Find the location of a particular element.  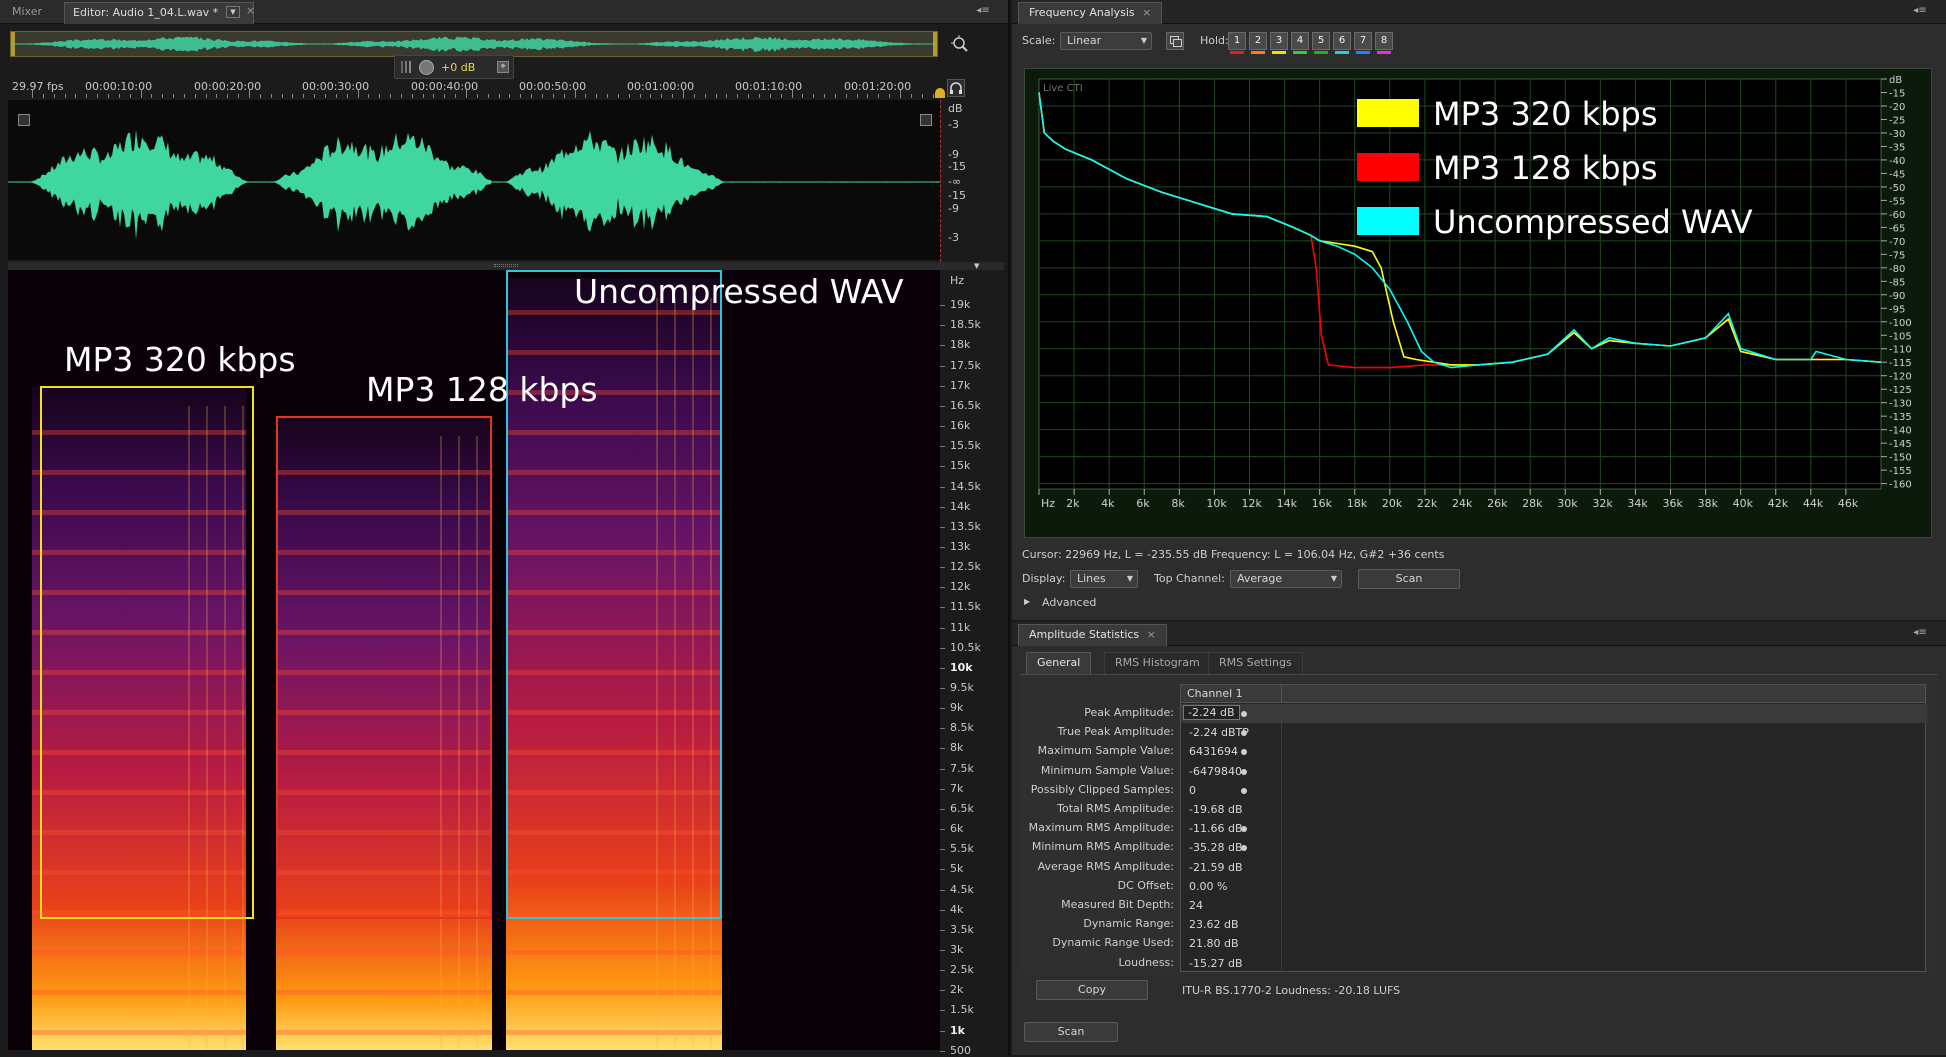

frequency-tick: 15.5k is located at coordinates (965, 446).